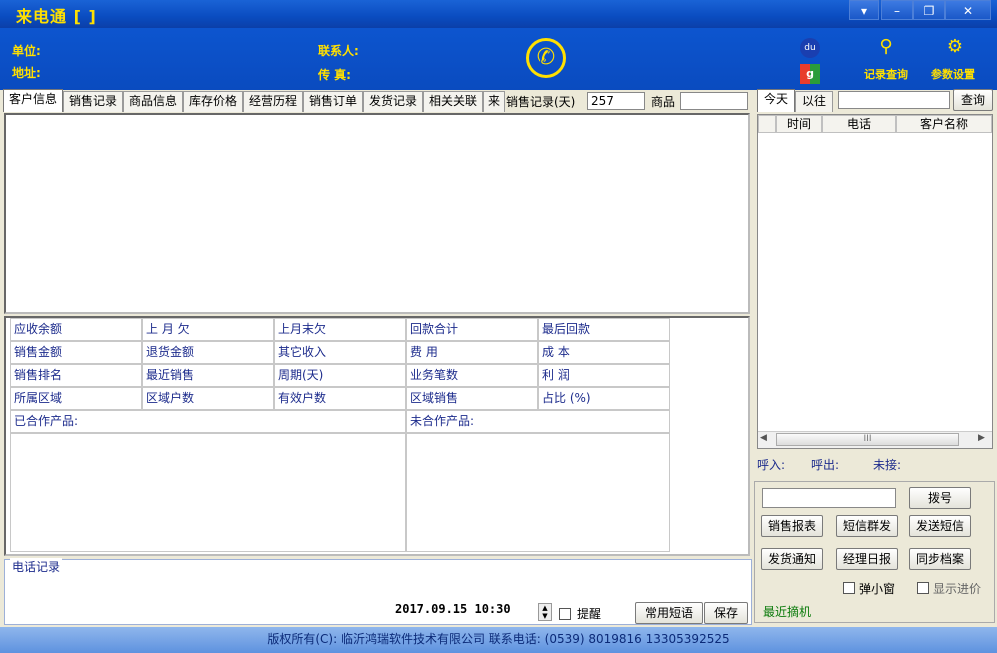 The width and height of the screenshot is (997, 653). Describe the element at coordinates (453, 101) in the screenshot. I see `tab-related: 相关关联` at that location.